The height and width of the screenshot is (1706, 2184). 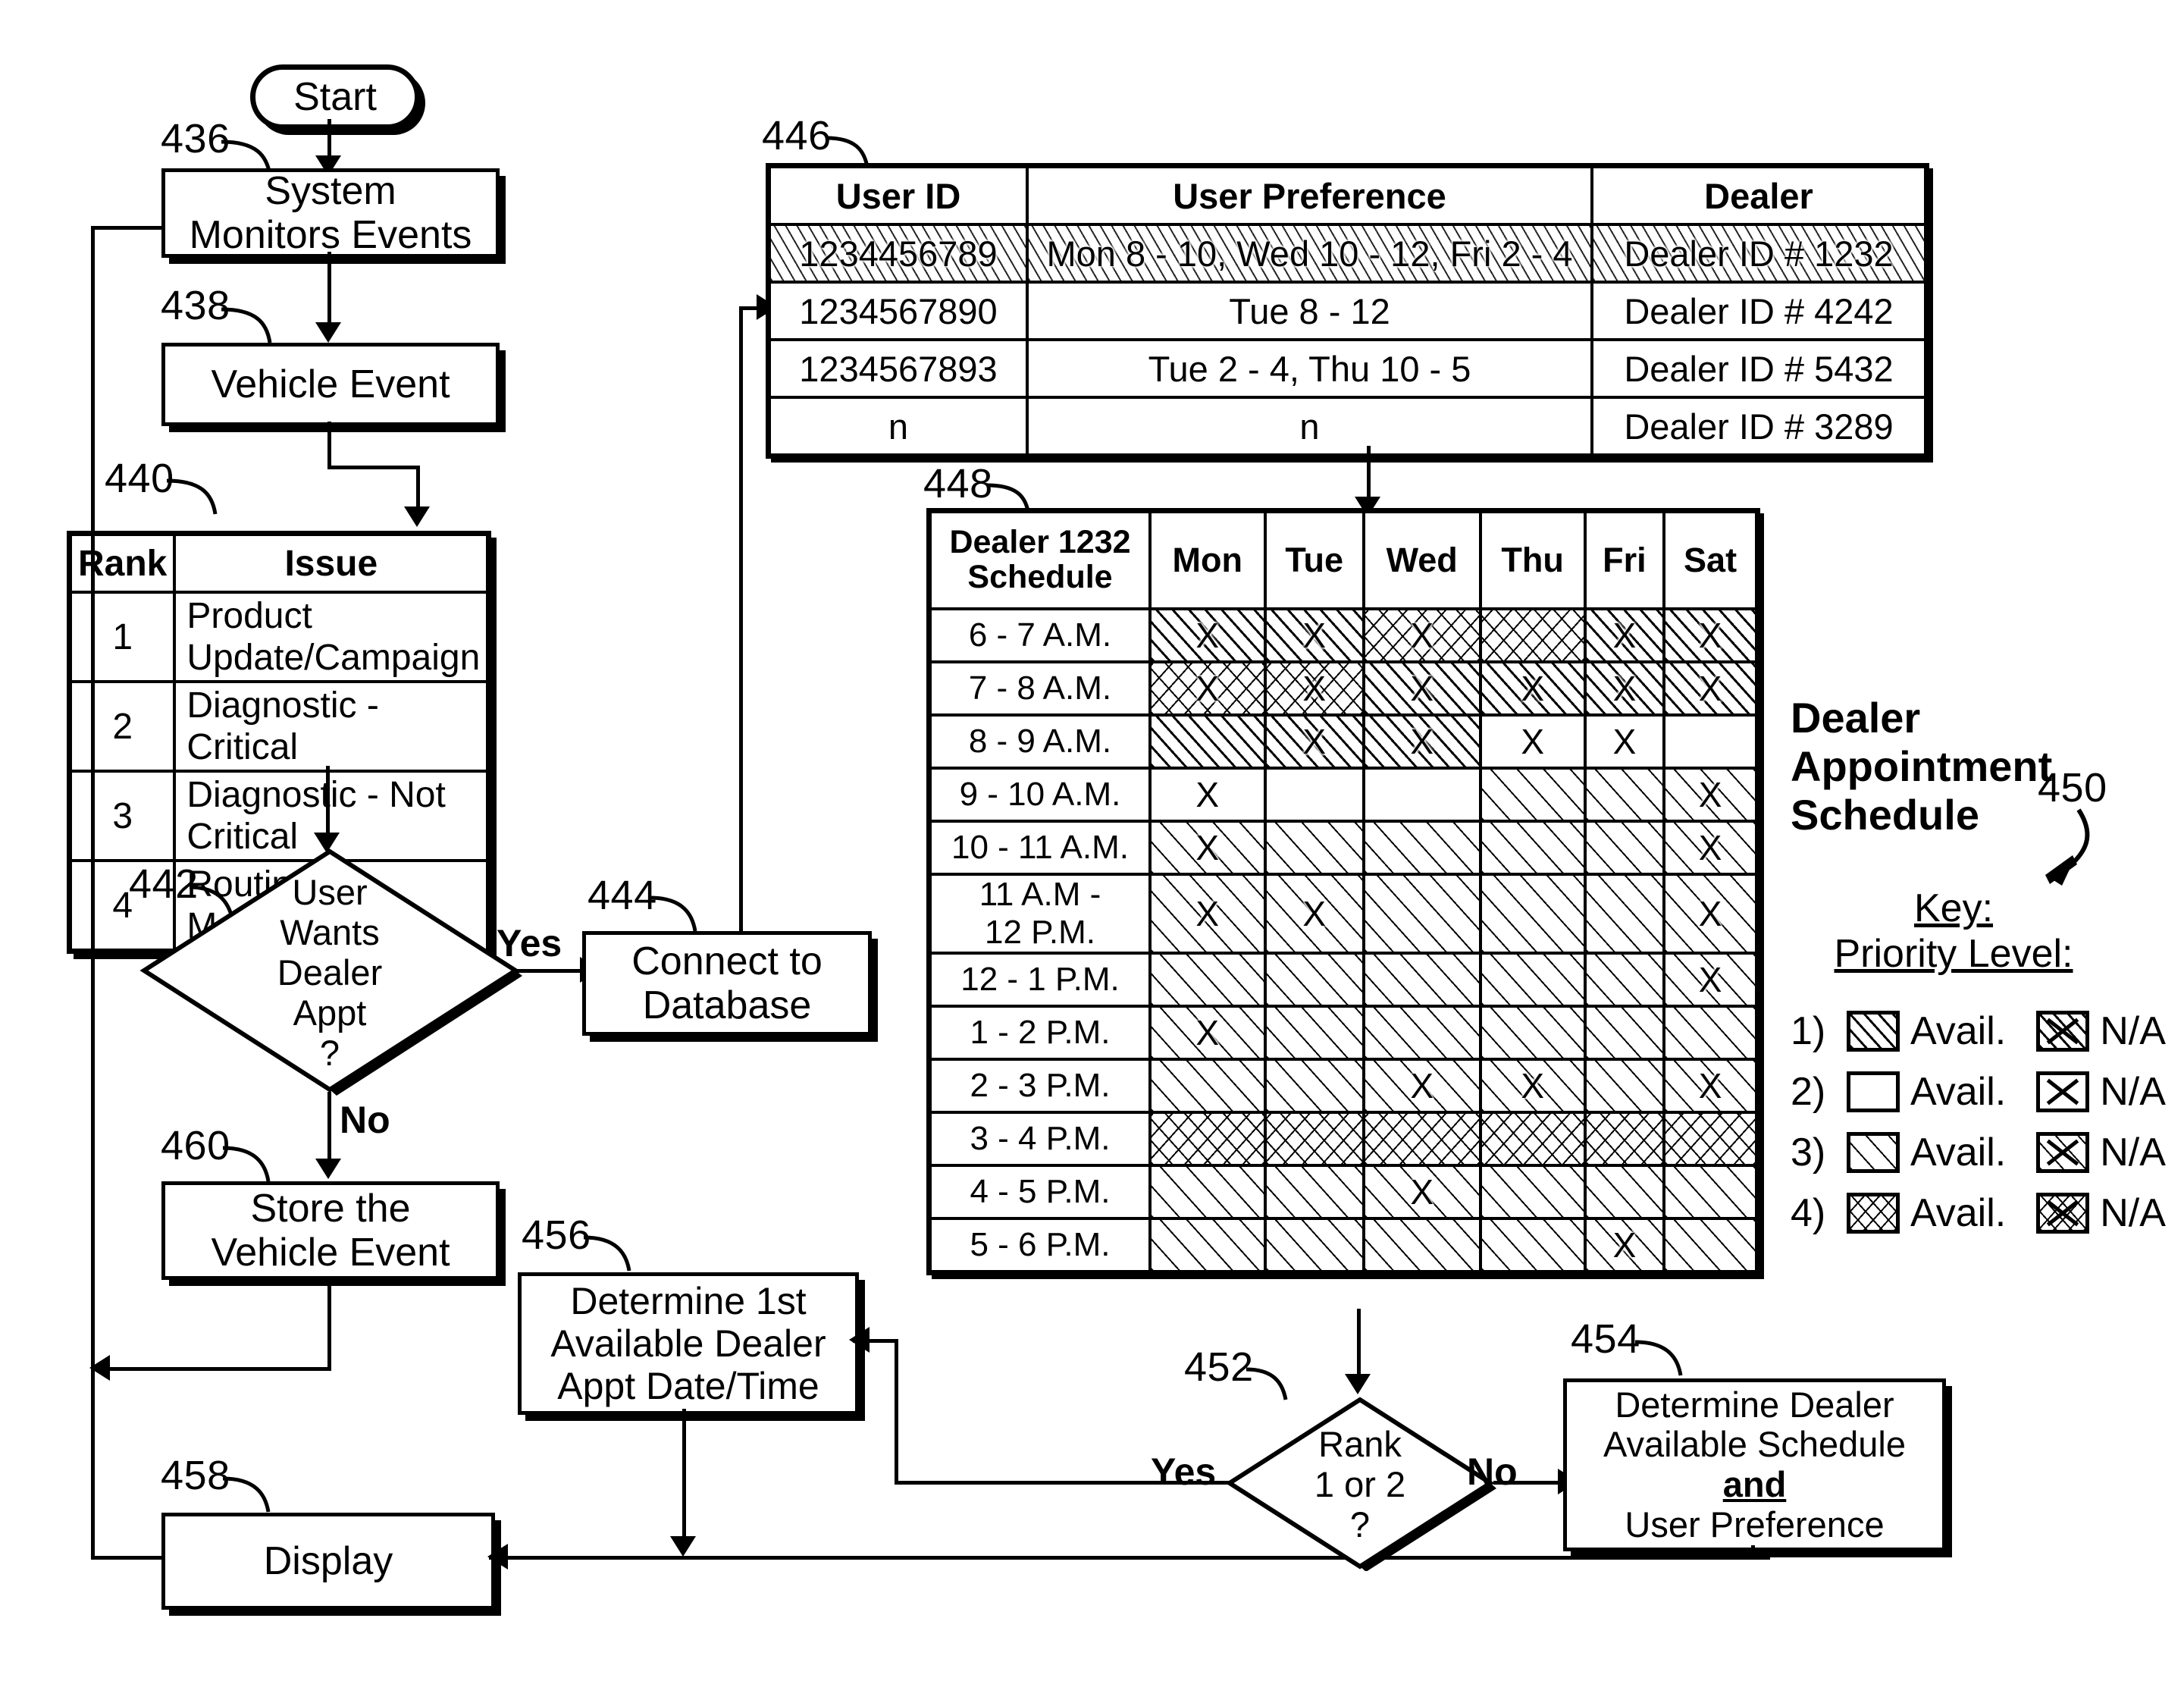 What do you see at coordinates (1309, 369) in the screenshot?
I see `user-preference-cell: Tue 2 - 4, Thu 10 - 5` at bounding box center [1309, 369].